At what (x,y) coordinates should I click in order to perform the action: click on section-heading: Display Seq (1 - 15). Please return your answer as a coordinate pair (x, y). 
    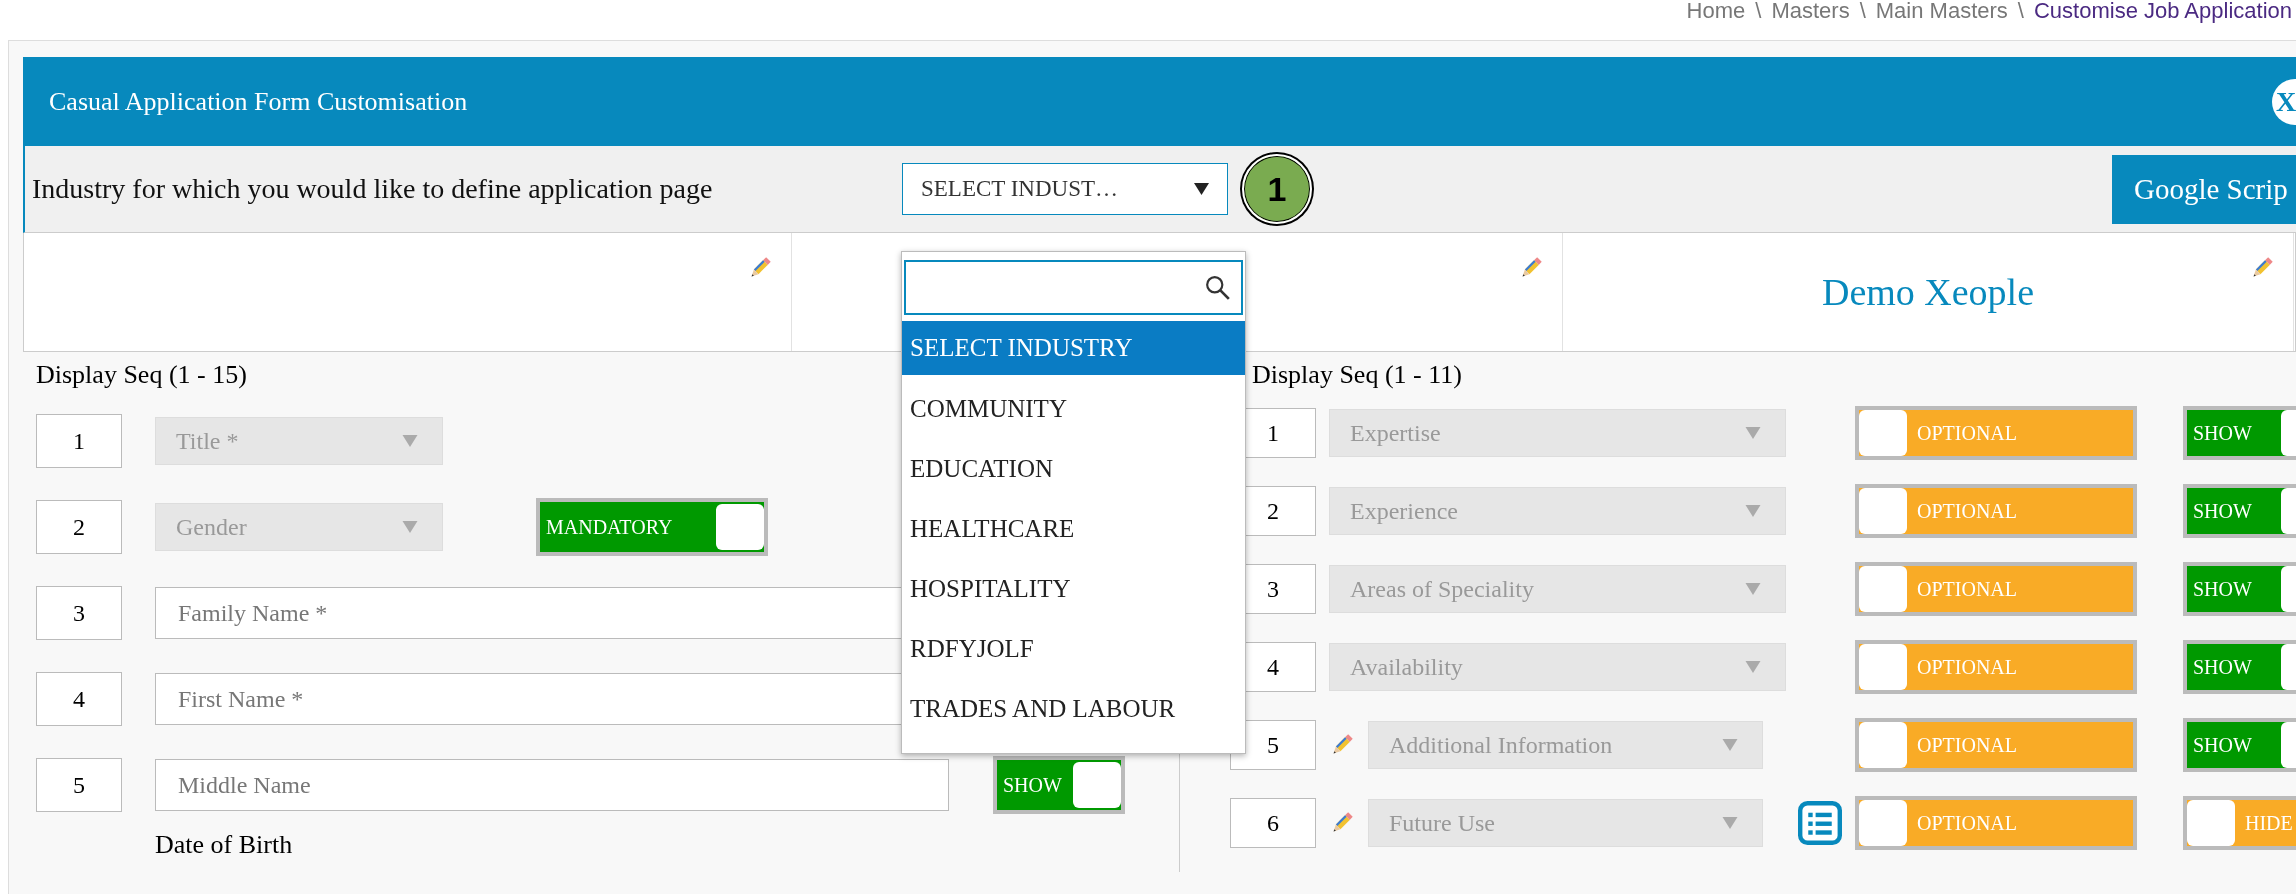
    Looking at the image, I should click on (141, 375).